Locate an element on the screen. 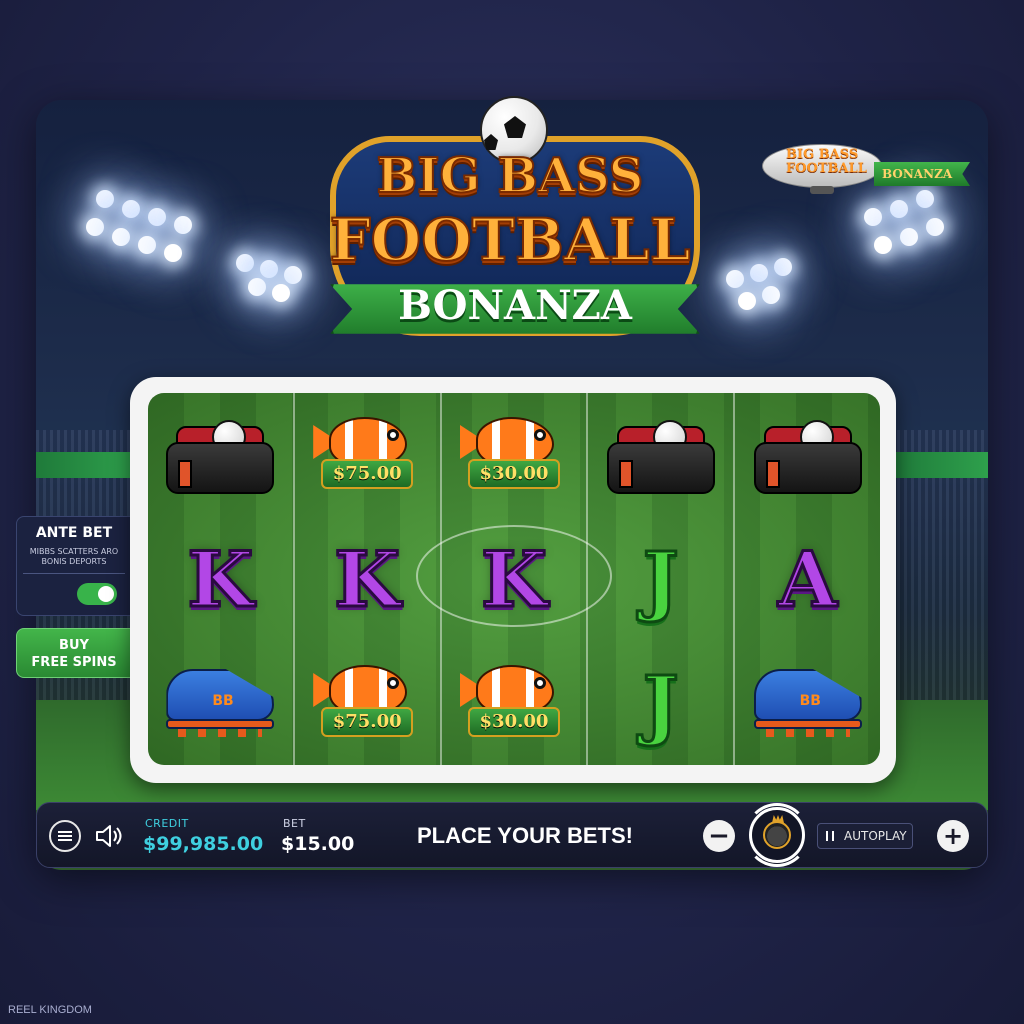 The width and height of the screenshot is (1024, 1024). toggle-knob is located at coordinates (106, 594).